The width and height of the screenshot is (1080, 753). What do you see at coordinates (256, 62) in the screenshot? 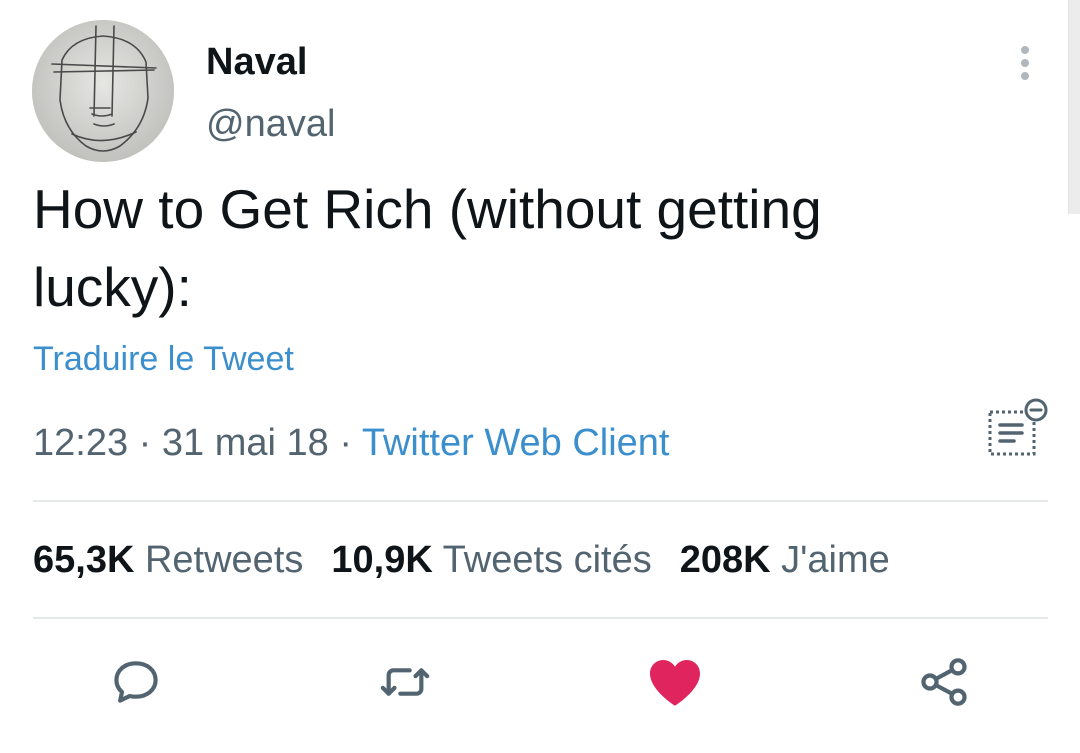
I see `author-name: Naval` at bounding box center [256, 62].